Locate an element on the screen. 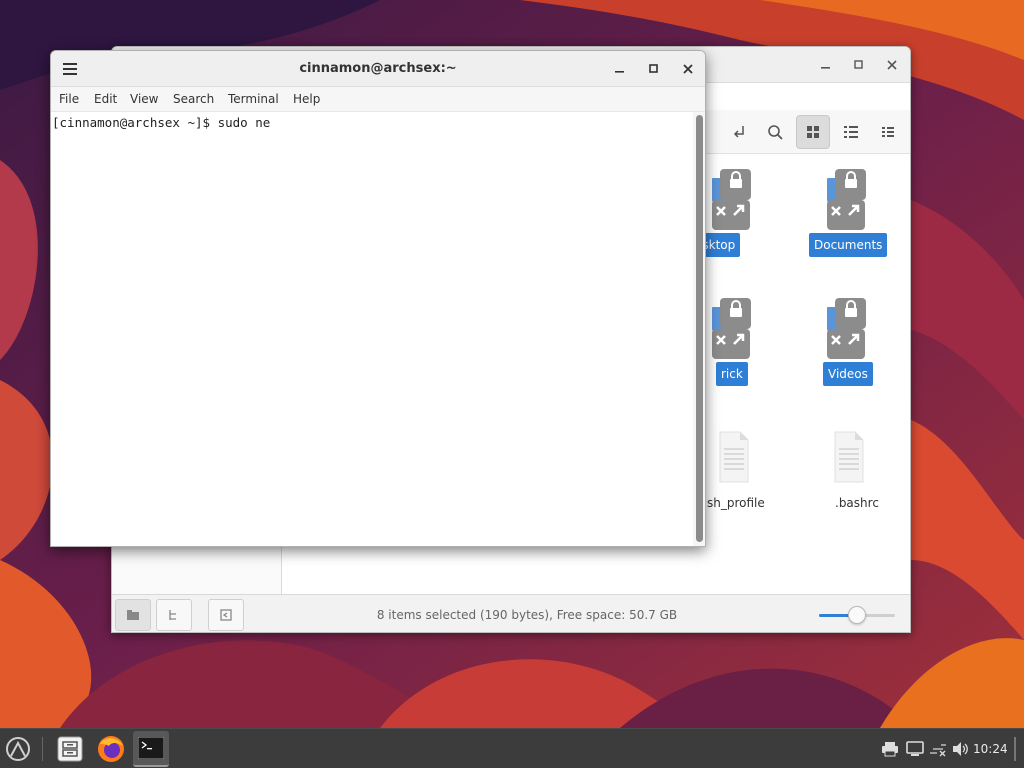 The width and height of the screenshot is (1024, 768). files-icon is located at coordinates (70, 749).